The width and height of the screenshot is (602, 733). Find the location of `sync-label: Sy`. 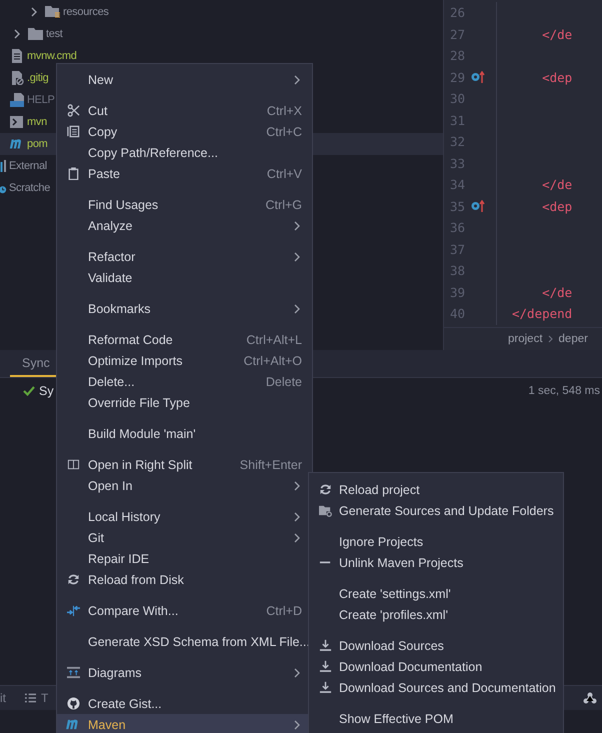

sync-label: Sy is located at coordinates (46, 391).